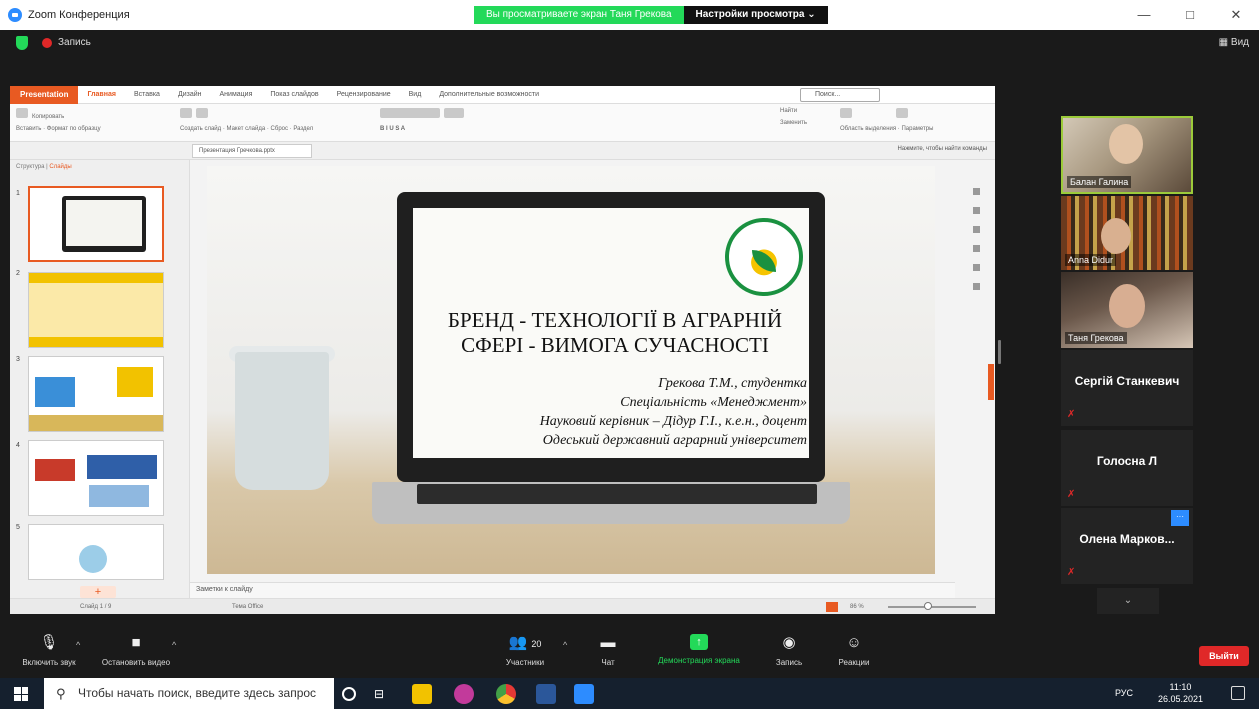 The height and width of the screenshot is (709, 1259). Describe the element at coordinates (202, 113) in the screenshot. I see `layout-icon` at that location.